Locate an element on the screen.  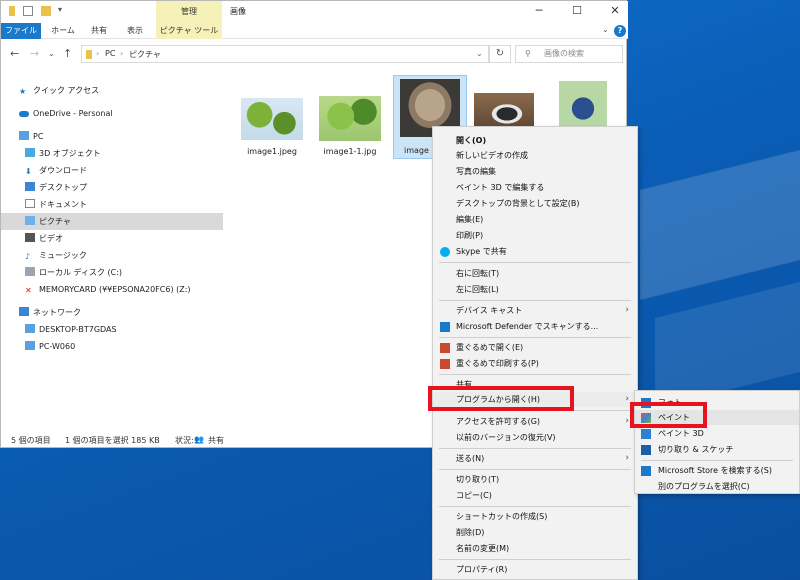
customize-quick-access-icon: ▾ is located at coordinates (63, 10).